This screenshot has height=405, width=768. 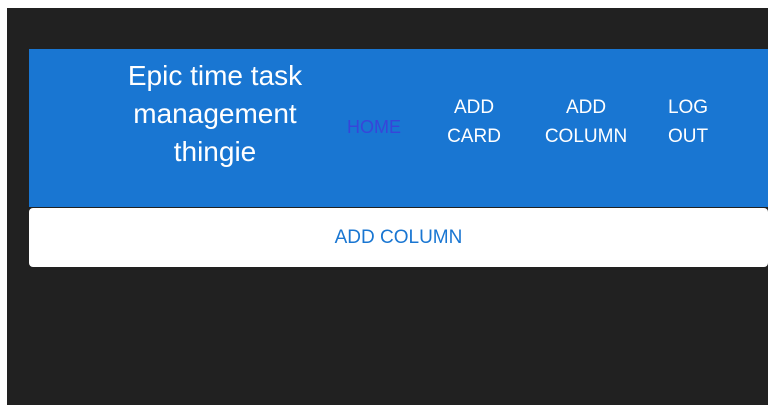 What do you see at coordinates (688, 122) in the screenshot?
I see `nav-logout-button: LOG OUT` at bounding box center [688, 122].